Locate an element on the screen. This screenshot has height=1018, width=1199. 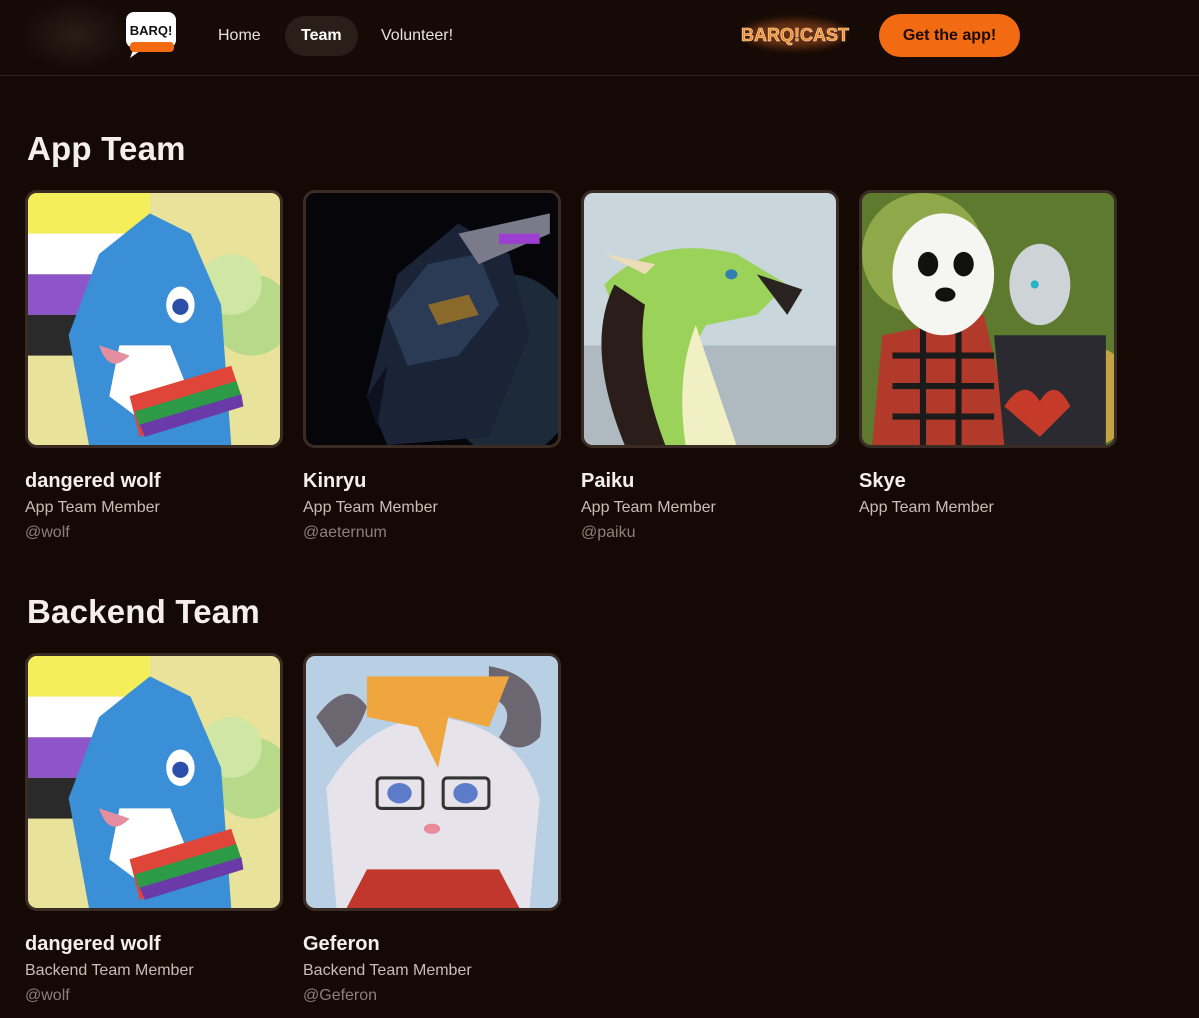
goat-character-avatar-image is located at coordinates (432, 782).